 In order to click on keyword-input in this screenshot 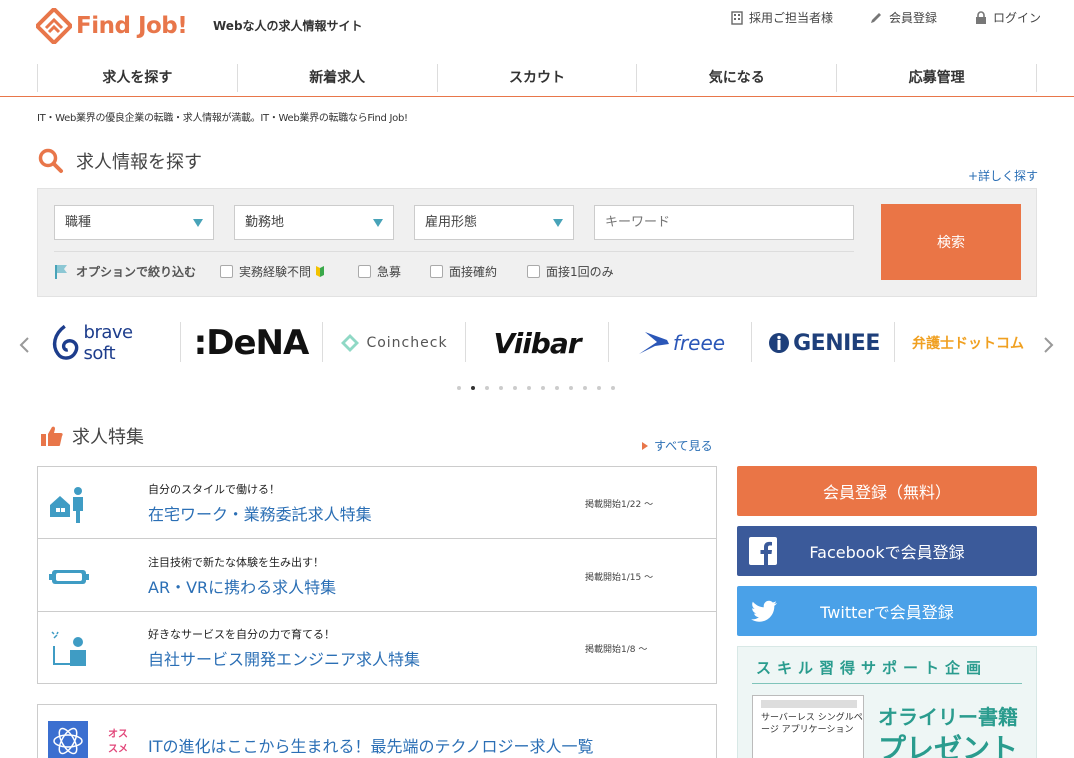, I will do `click(724, 222)`.